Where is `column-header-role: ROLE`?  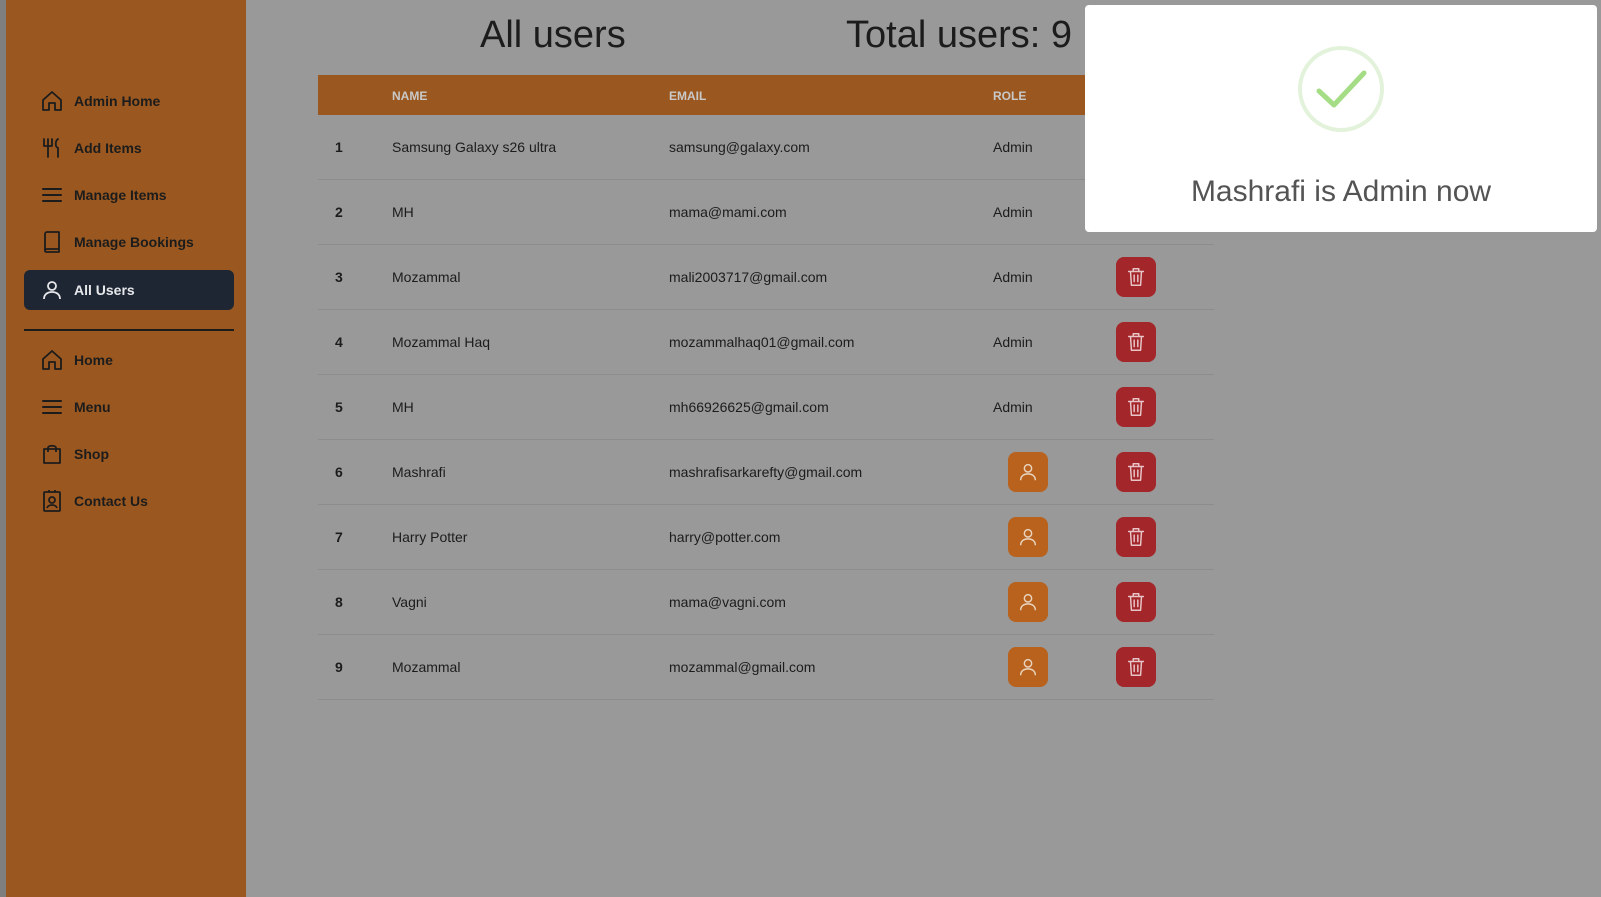 column-header-role: ROLE is located at coordinates (1010, 96).